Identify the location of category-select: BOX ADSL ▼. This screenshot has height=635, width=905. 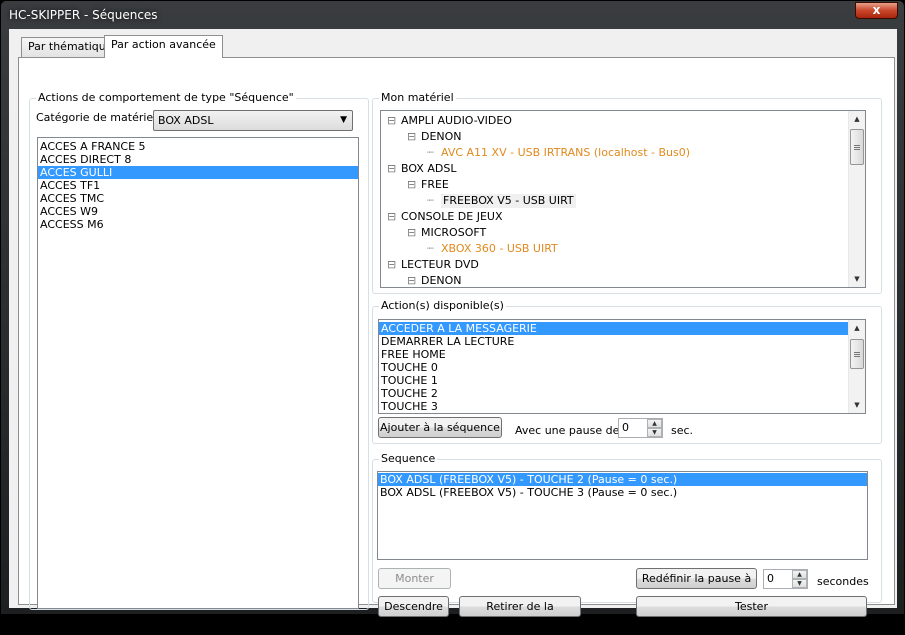
(253, 120).